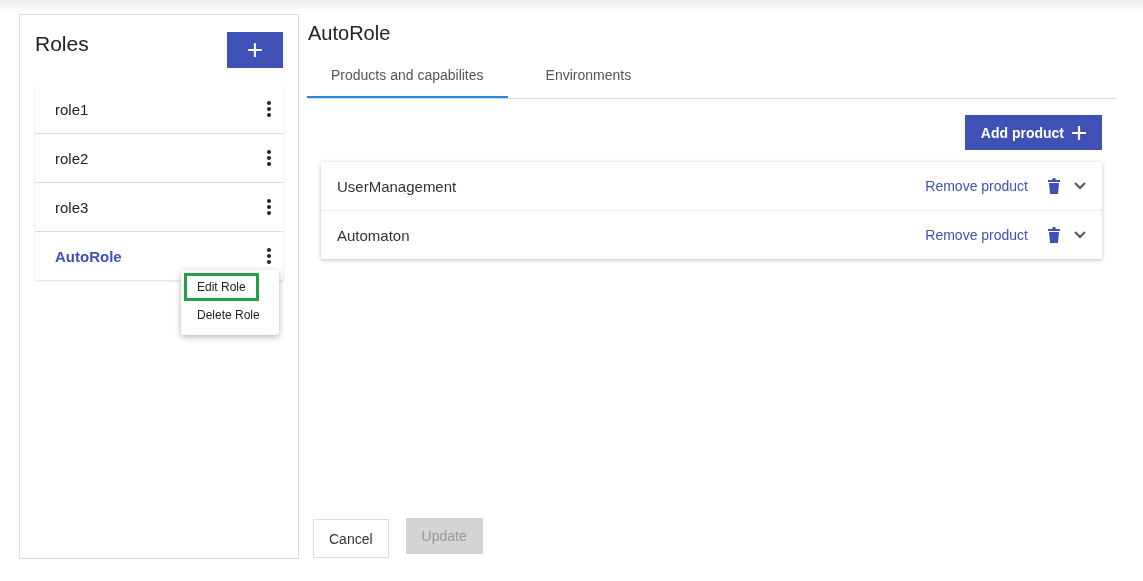 The image size is (1143, 581). Describe the element at coordinates (1033, 132) in the screenshot. I see `add-product-button: Add product` at that location.